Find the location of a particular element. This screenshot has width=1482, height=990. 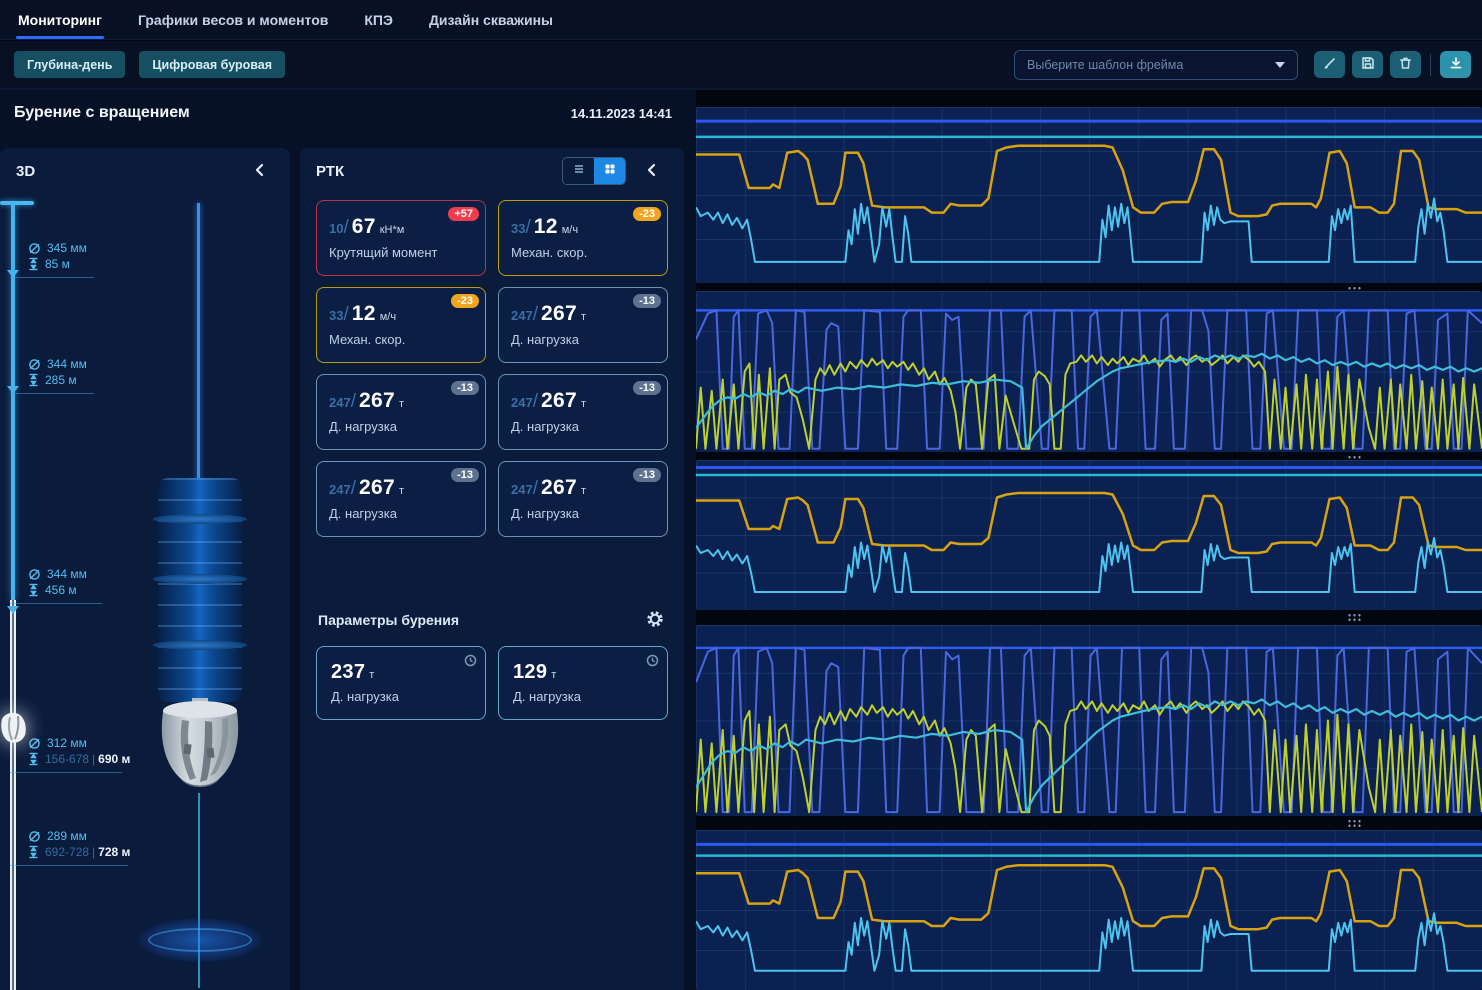

frame-template-select: Выберите шаблон фрейма is located at coordinates (1156, 64).